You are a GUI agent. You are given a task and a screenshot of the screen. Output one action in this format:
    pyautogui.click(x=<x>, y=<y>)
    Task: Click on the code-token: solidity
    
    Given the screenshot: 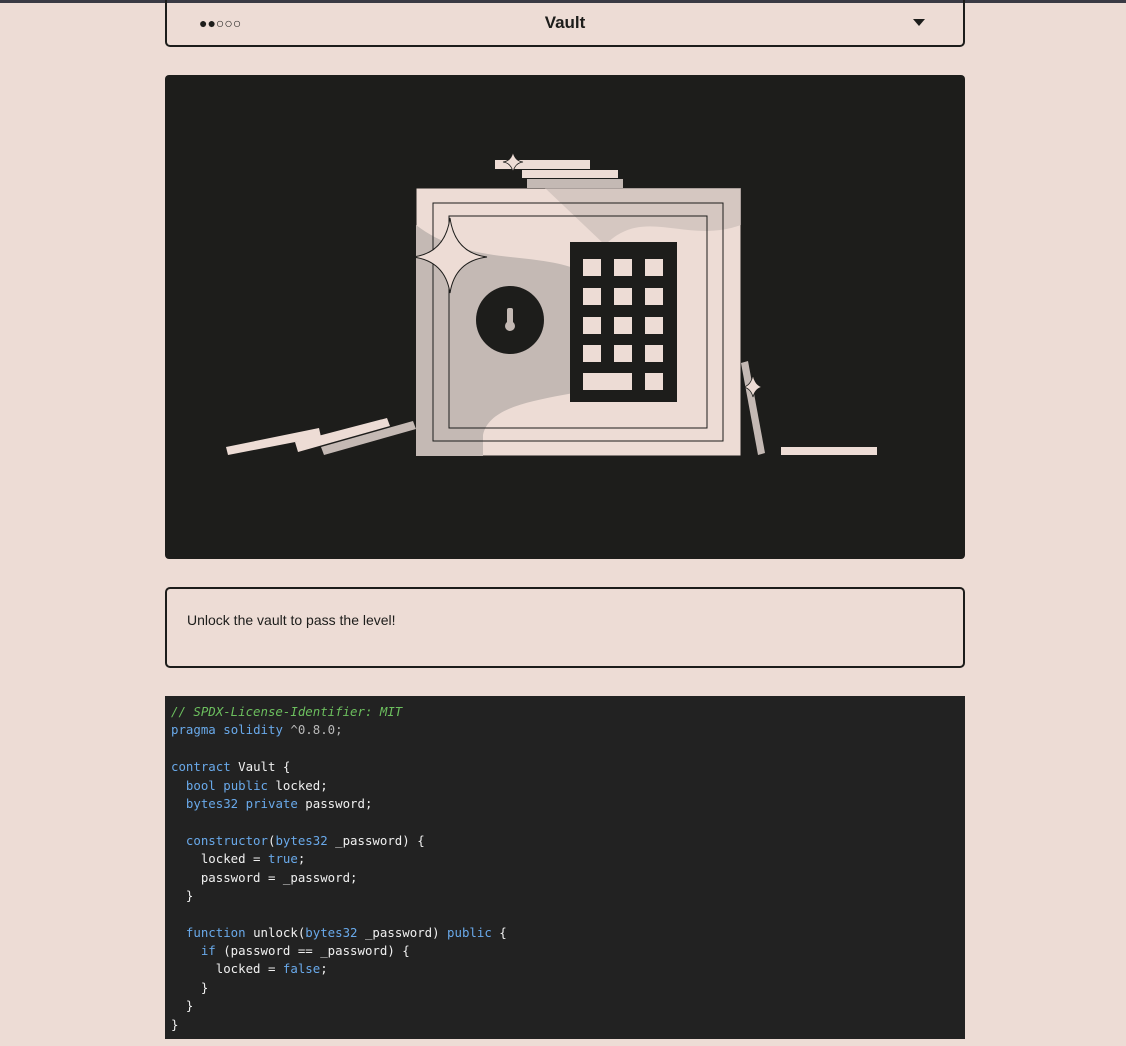 What is the action you would take?
    pyautogui.click(x=253, y=730)
    